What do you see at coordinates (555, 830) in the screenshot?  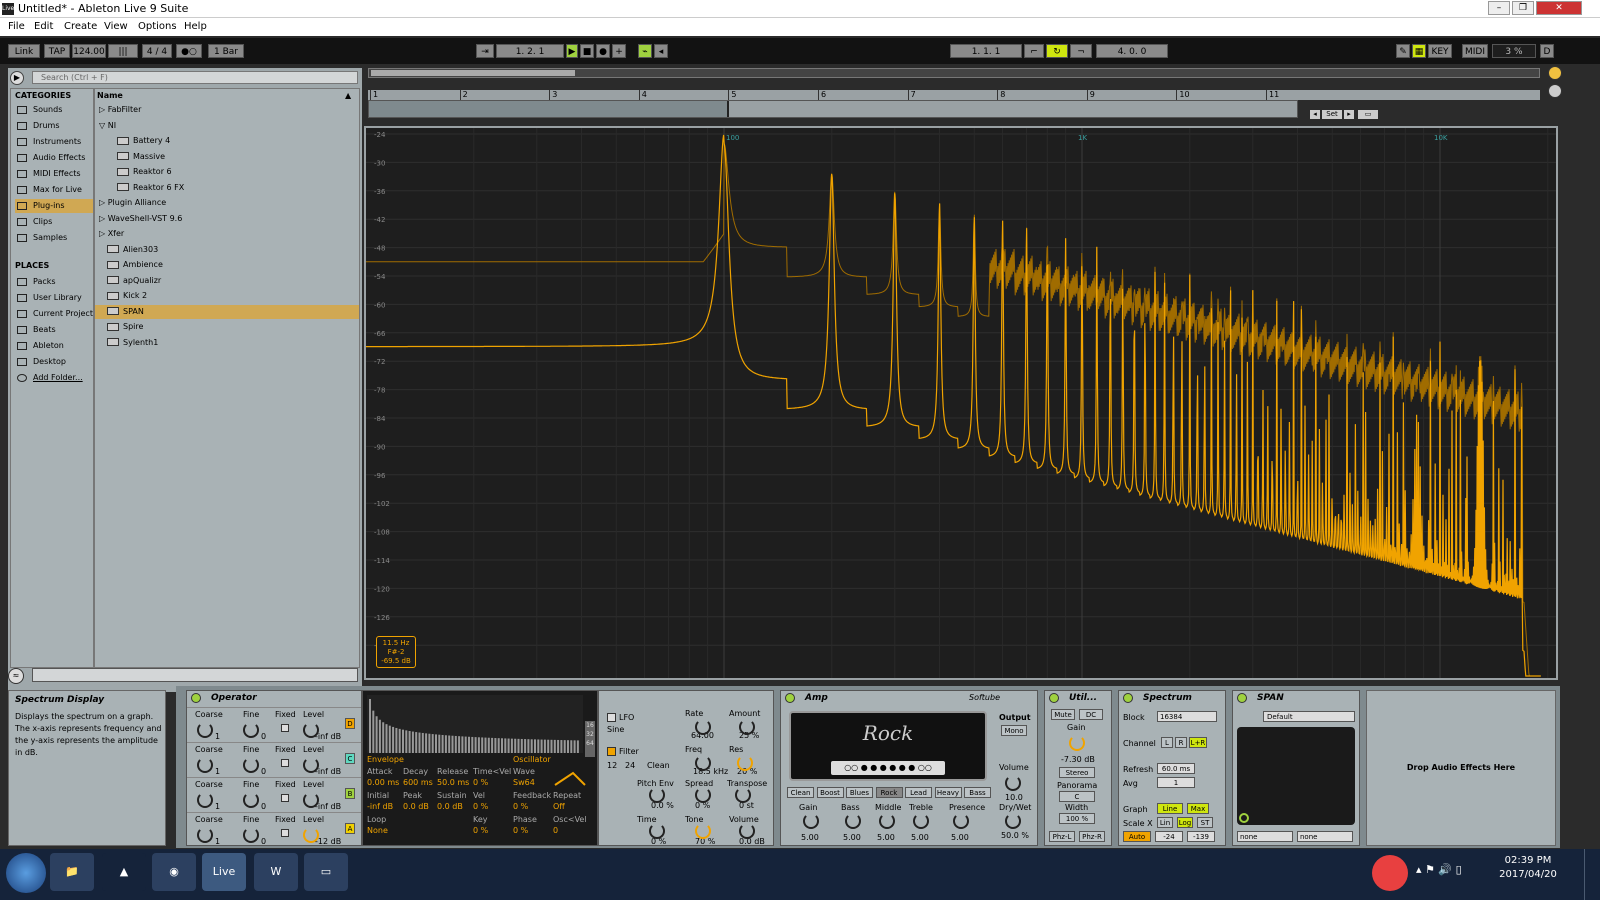 I see `oscvel-value: 0` at bounding box center [555, 830].